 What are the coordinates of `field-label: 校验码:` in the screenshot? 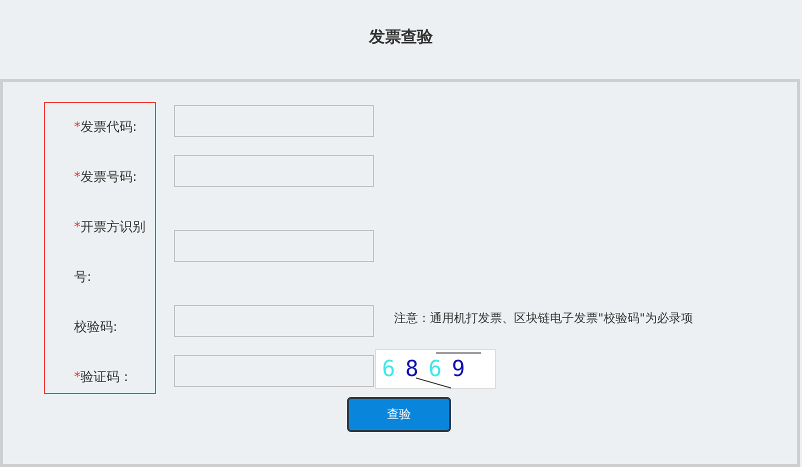 It's located at (96, 328).